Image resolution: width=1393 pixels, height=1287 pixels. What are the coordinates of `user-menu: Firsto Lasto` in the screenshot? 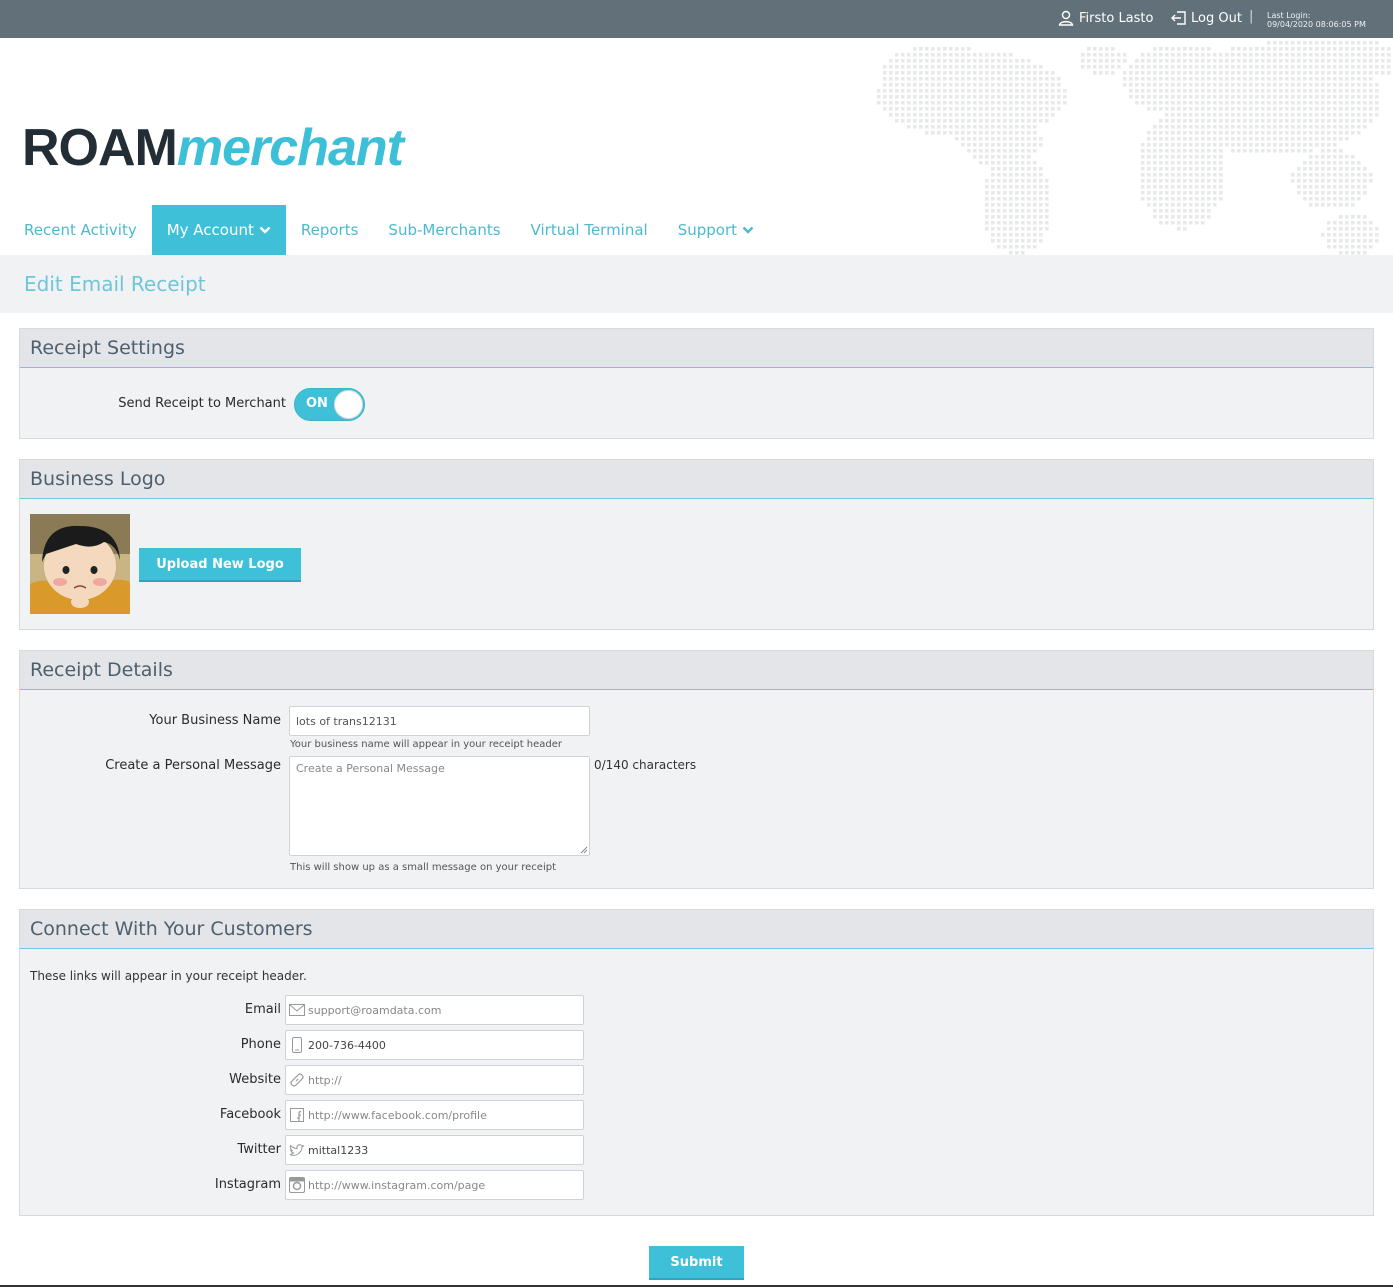 It's located at (1105, 18).